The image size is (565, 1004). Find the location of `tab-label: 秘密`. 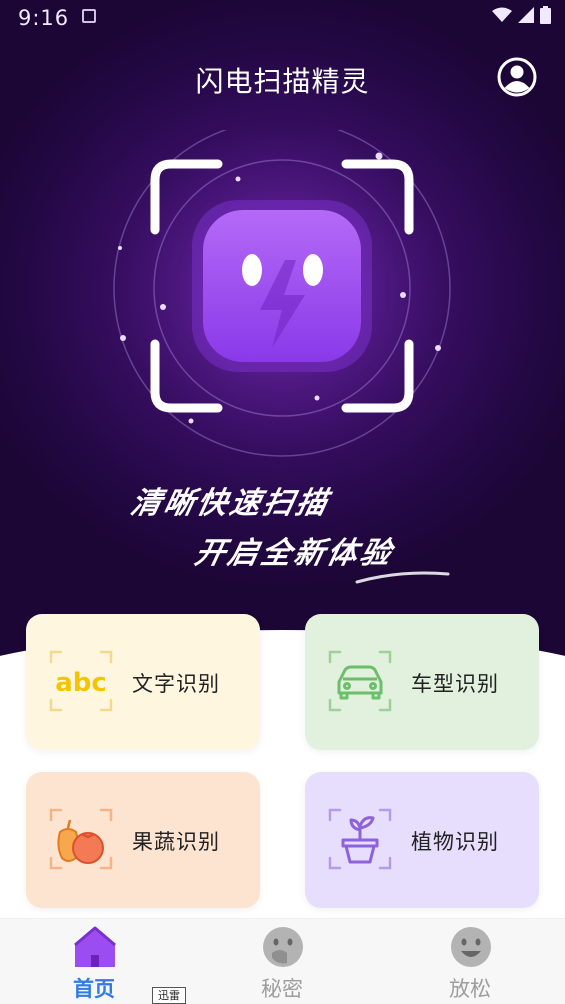

tab-label: 秘密 is located at coordinates (282, 989).